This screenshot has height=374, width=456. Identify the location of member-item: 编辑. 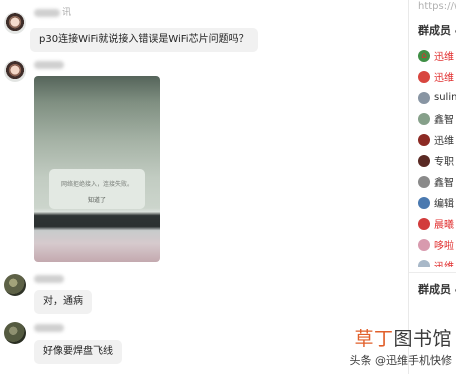
(437, 202).